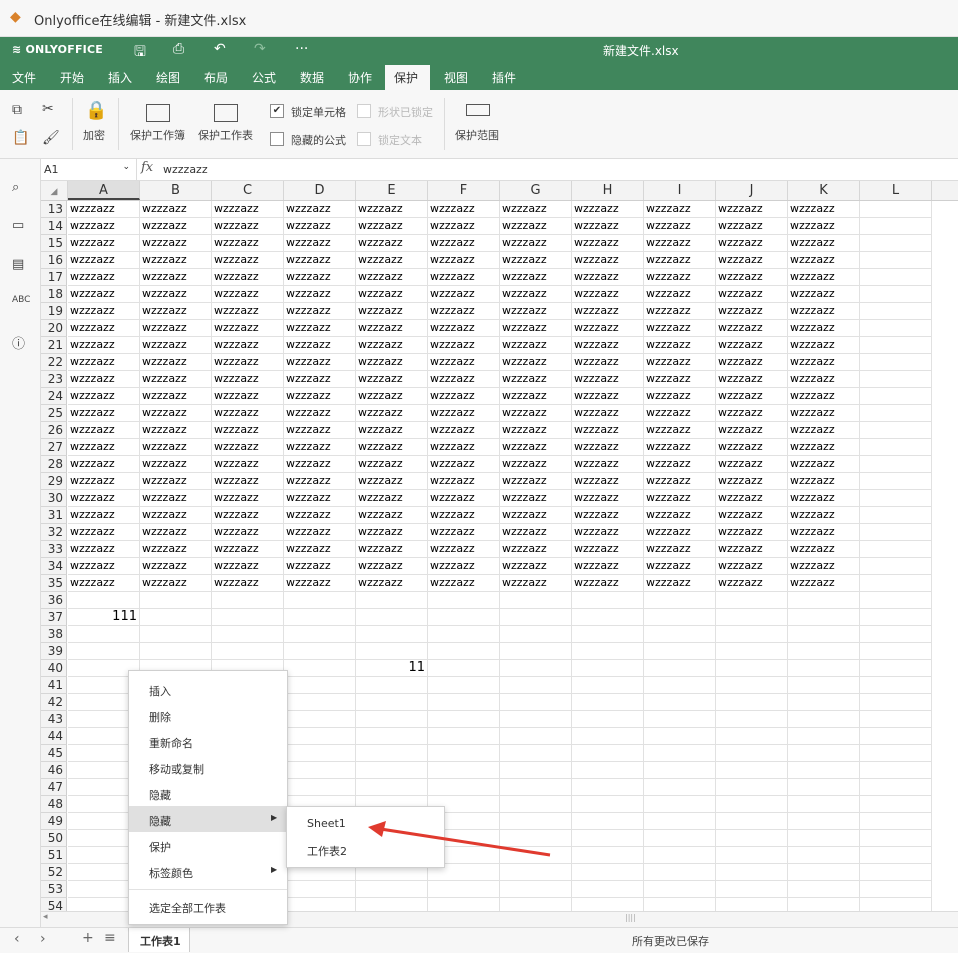 This screenshot has height=953, width=958. I want to click on tab-protect: 保护, so click(407, 78).